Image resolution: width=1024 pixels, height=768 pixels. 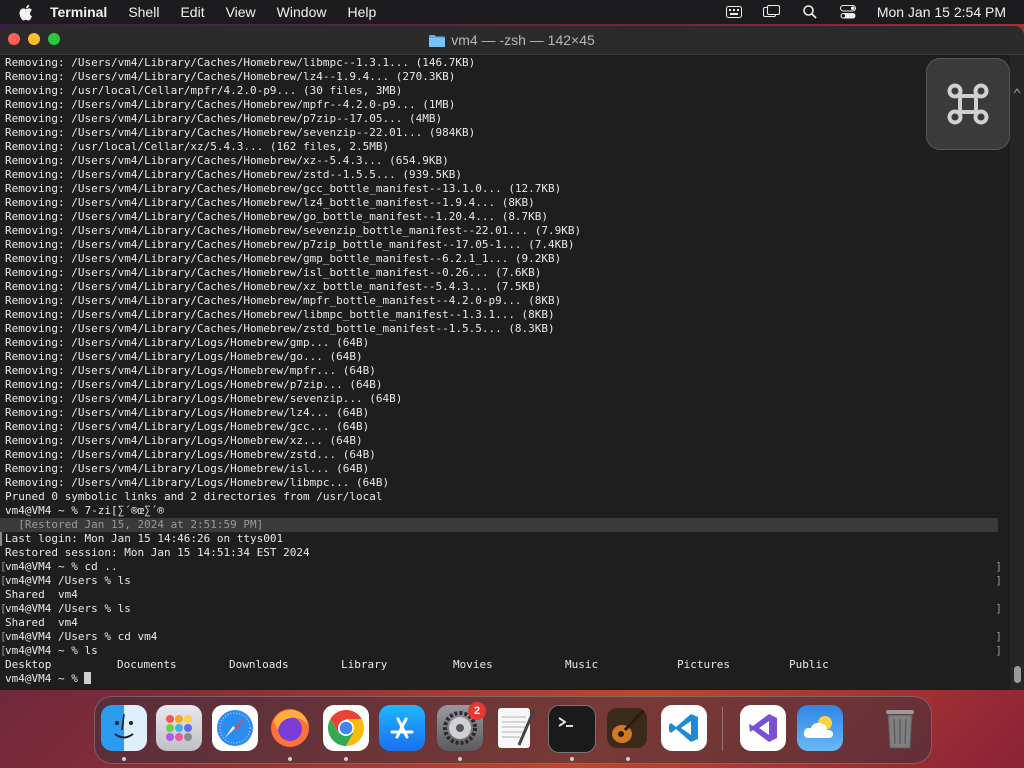 What do you see at coordinates (402, 728) in the screenshot?
I see `dock-app-store-icon` at bounding box center [402, 728].